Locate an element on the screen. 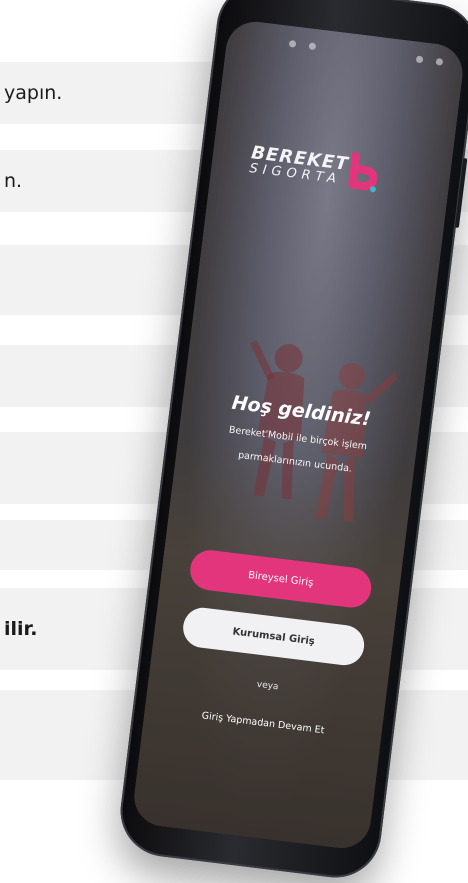  camera-icon is located at coordinates (292, 43).